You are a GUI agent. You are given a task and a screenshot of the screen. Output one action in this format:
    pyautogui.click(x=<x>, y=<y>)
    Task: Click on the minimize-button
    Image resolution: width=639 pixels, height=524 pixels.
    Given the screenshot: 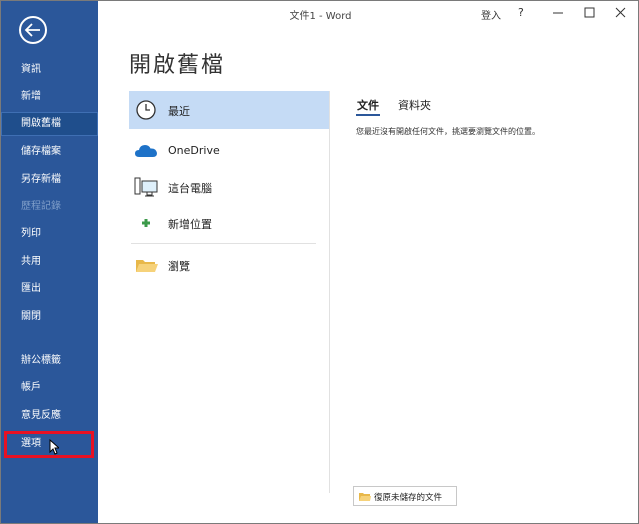 What is the action you would take?
    pyautogui.click(x=558, y=13)
    